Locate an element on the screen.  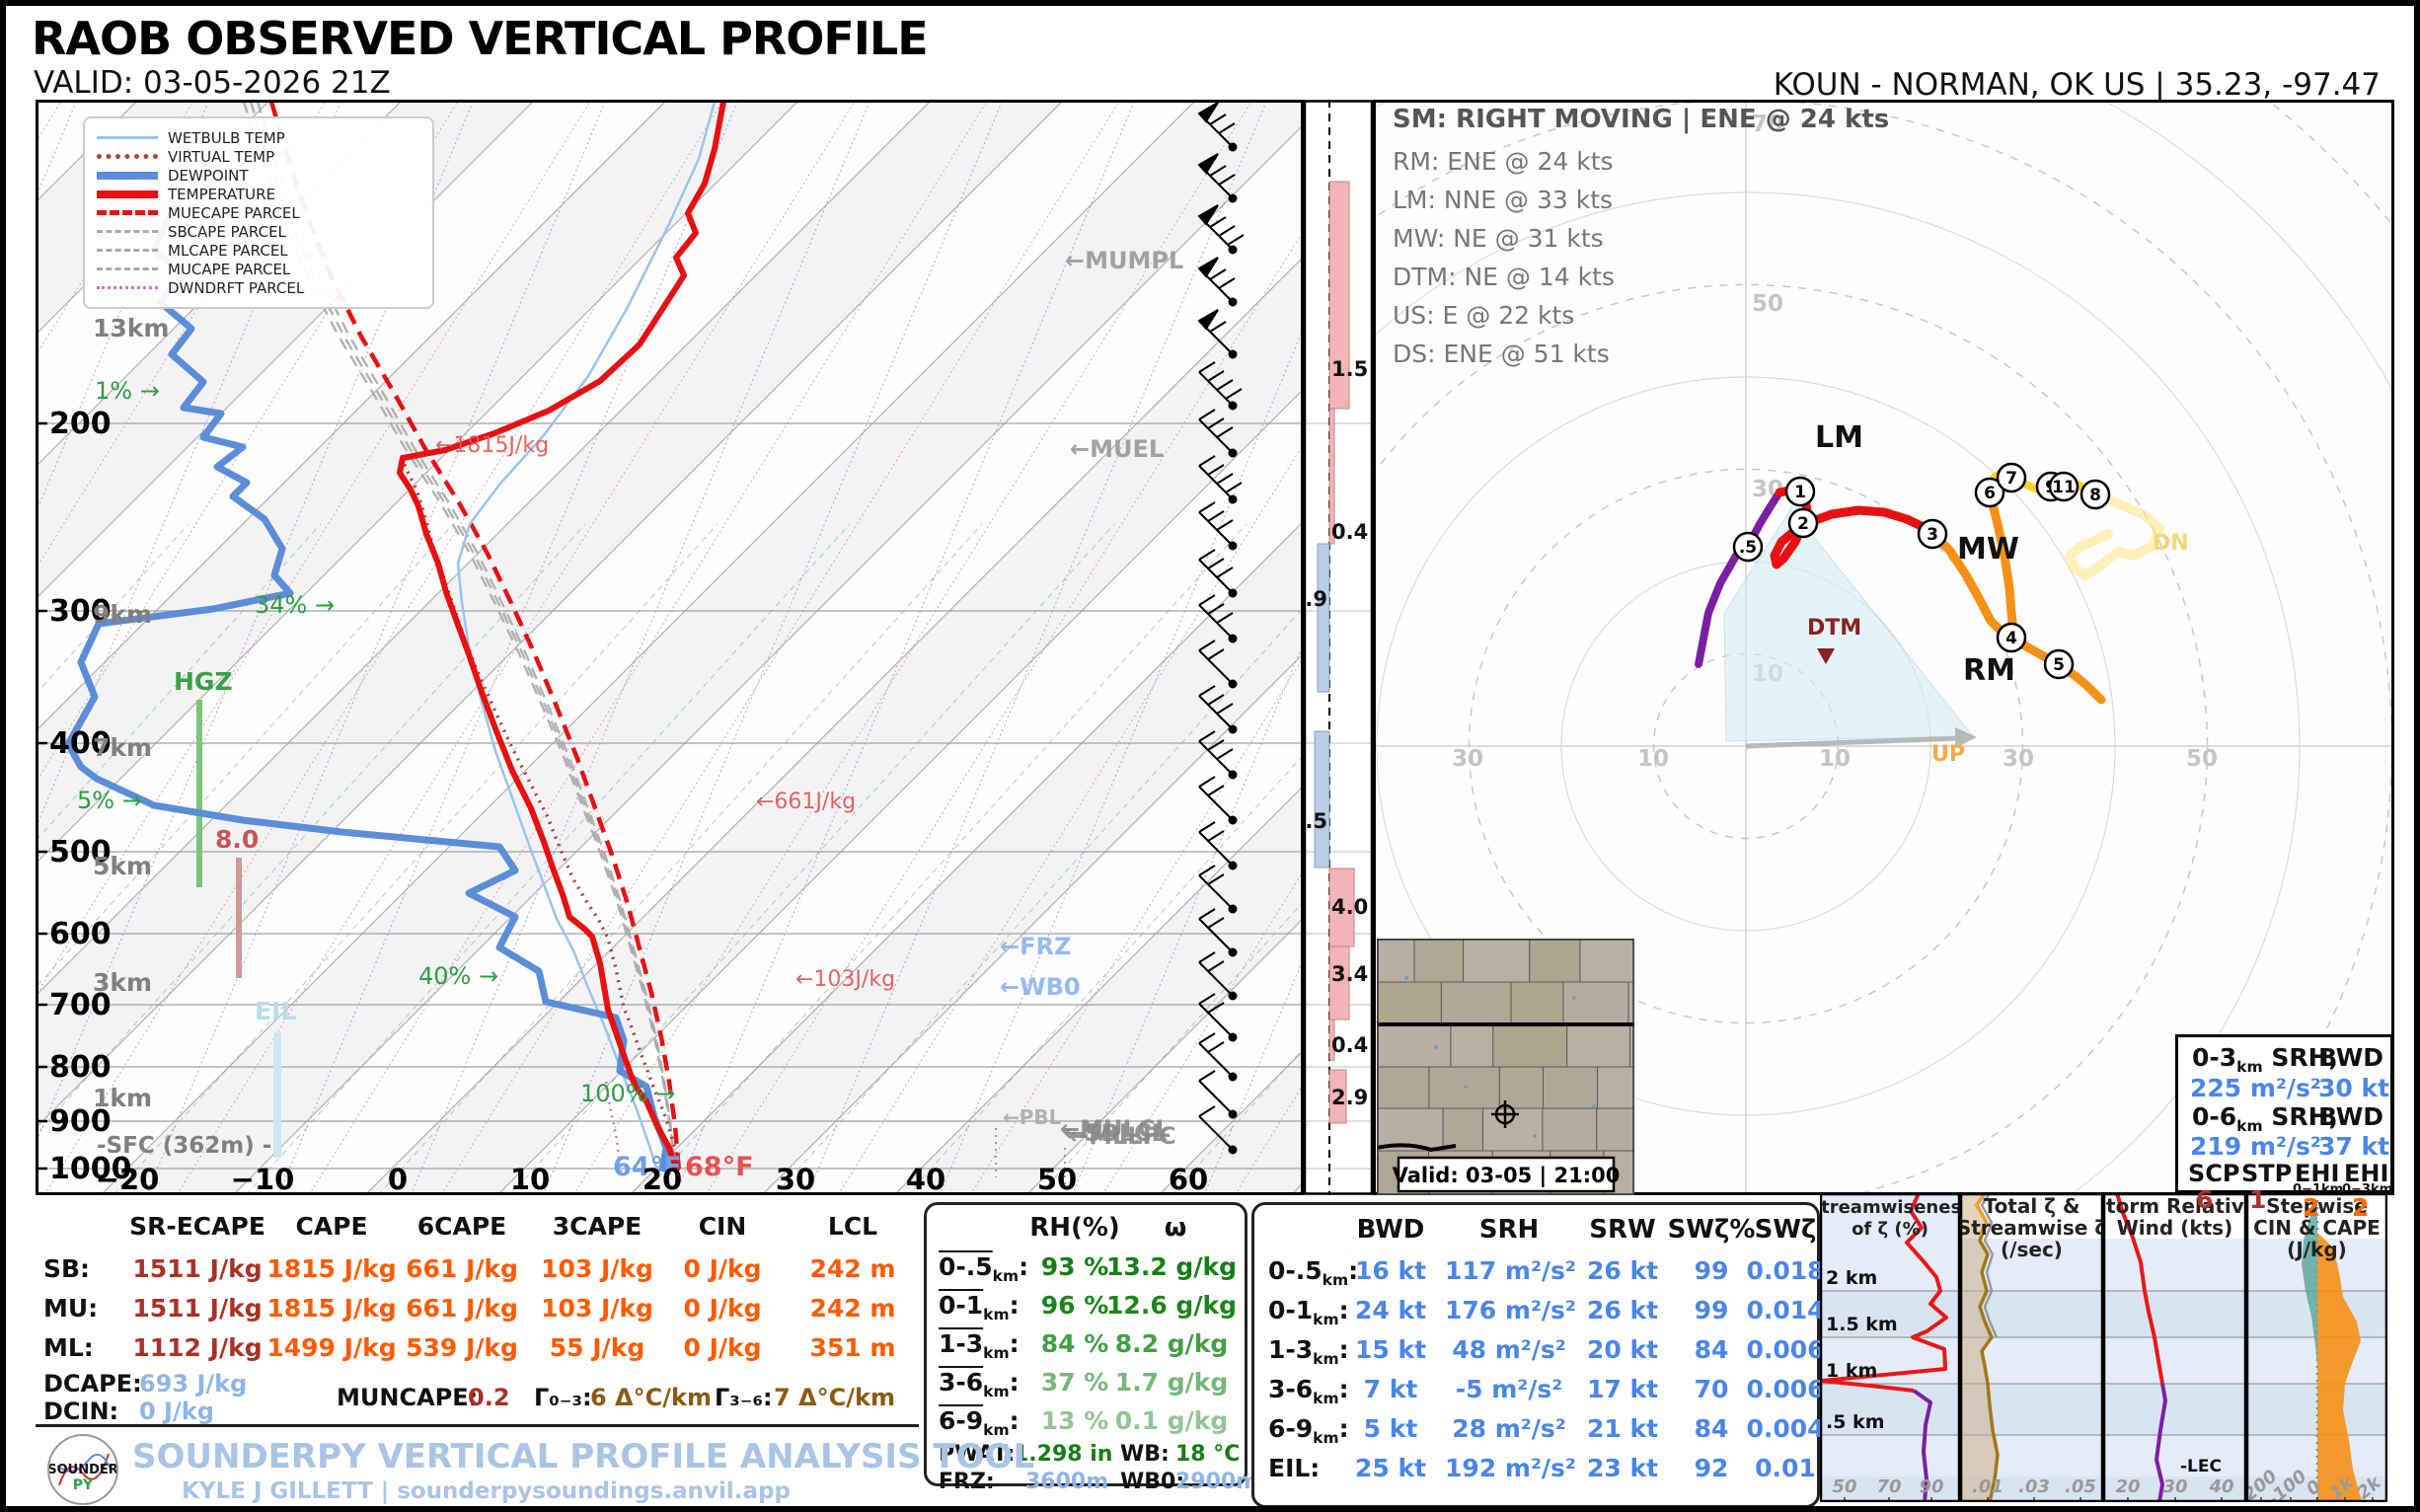
svg-text: ←661J/kg is located at coordinates (806, 802).